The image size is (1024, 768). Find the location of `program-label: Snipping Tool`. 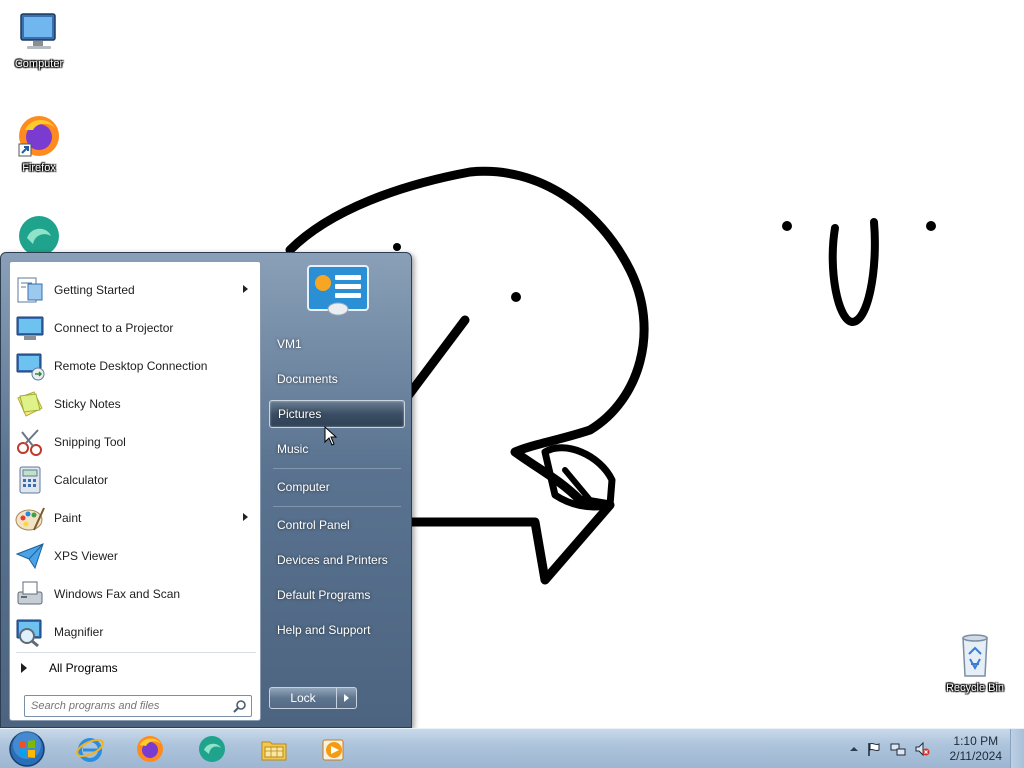

program-label: Snipping Tool is located at coordinates (90, 442).